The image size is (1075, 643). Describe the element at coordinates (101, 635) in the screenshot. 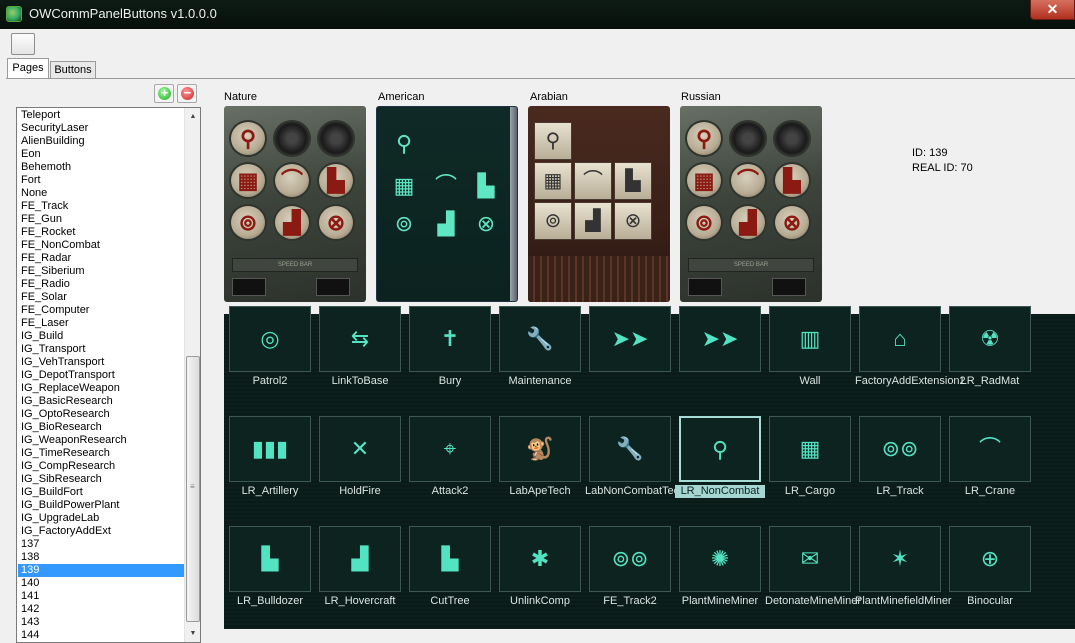

I see `list-item: 144` at that location.